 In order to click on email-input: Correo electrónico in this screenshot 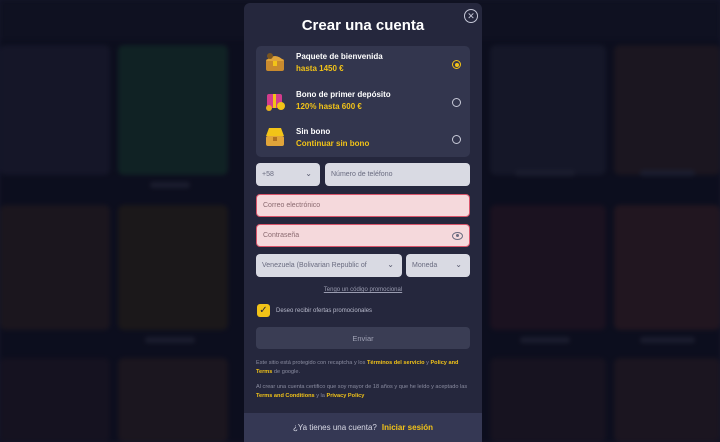, I will do `click(363, 205)`.